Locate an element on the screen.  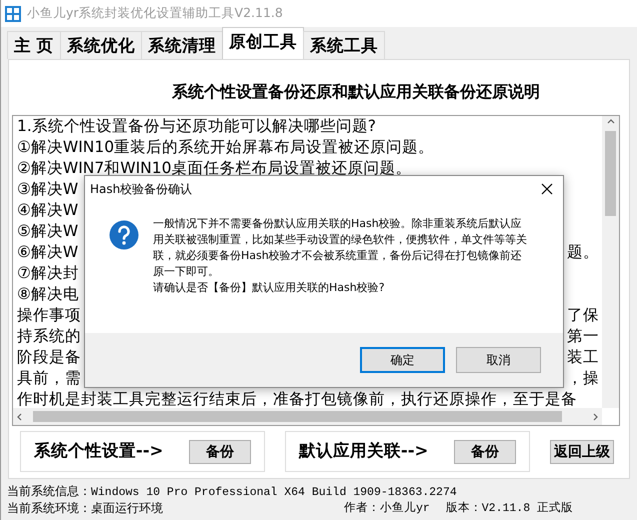
app-icon is located at coordinates (13, 14).